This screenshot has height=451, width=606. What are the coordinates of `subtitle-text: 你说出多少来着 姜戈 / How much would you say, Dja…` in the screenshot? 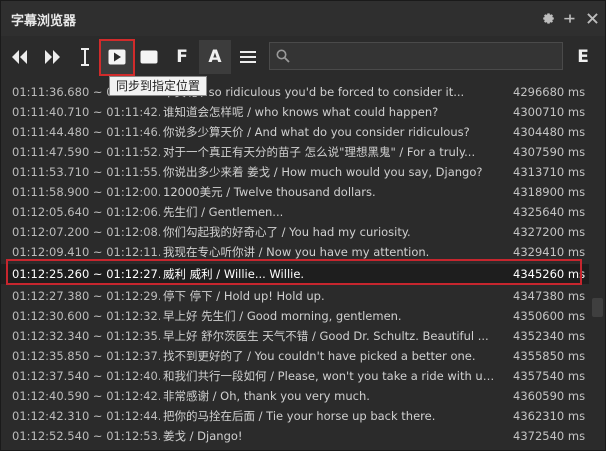 It's located at (323, 172).